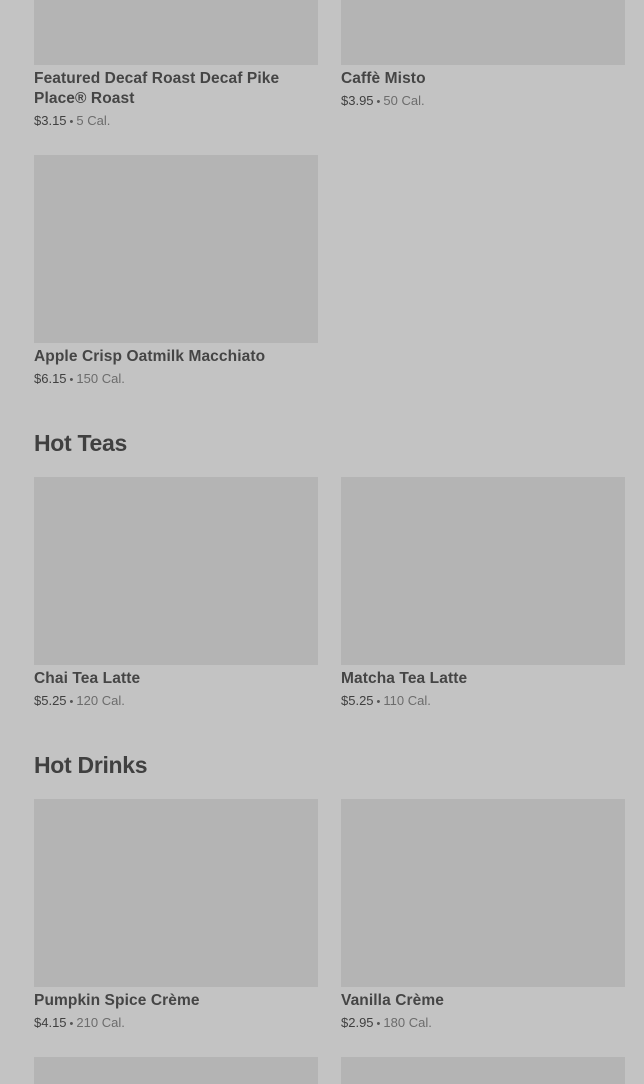  Describe the element at coordinates (483, 101) in the screenshot. I see `item-meta: $3.95 • 50 Cal.` at that location.